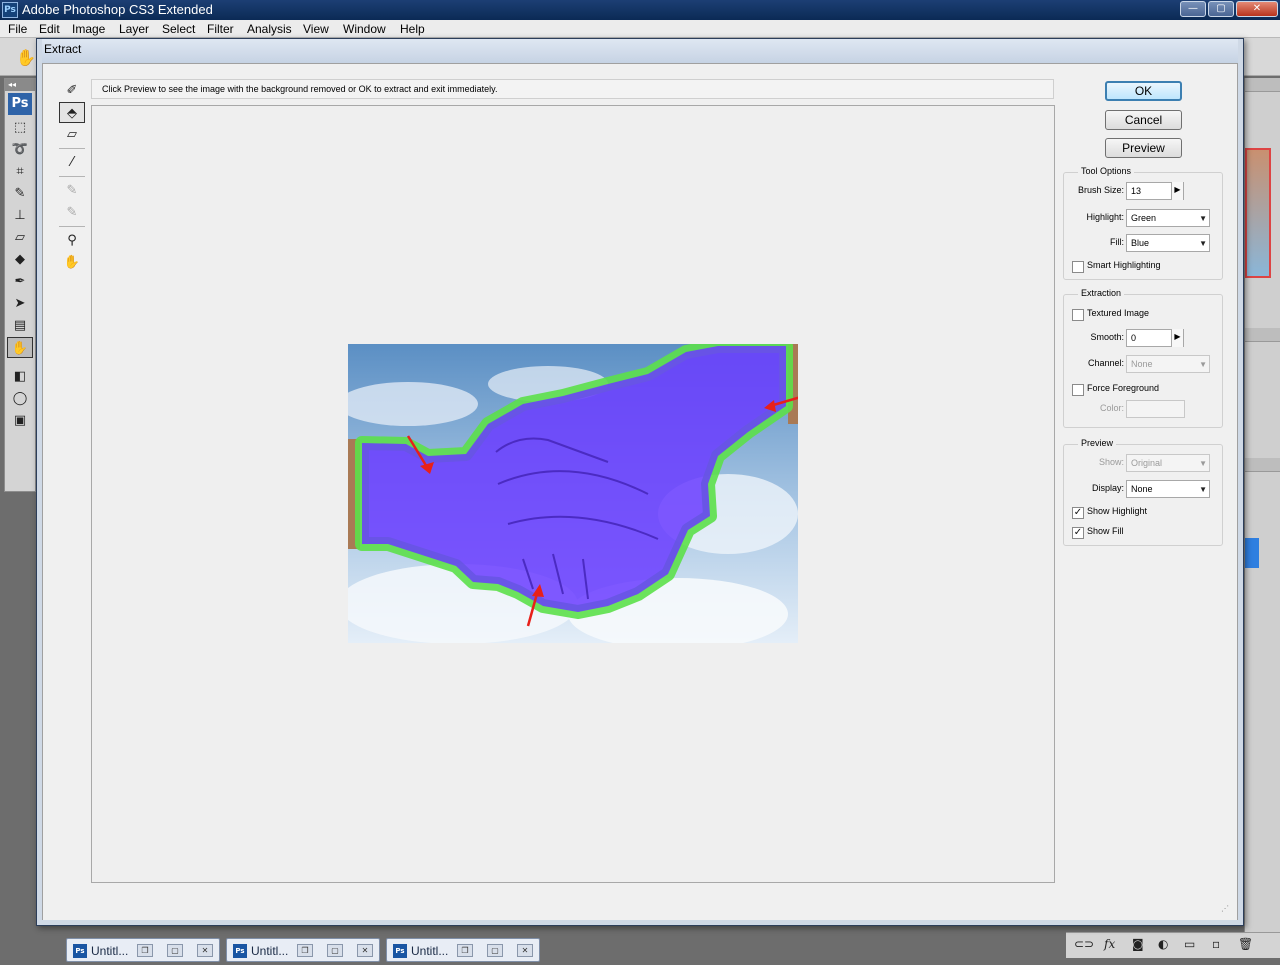 Image resolution: width=1280 pixels, height=965 pixels. I want to click on trash-icon: 🗑, so click(1245, 944).